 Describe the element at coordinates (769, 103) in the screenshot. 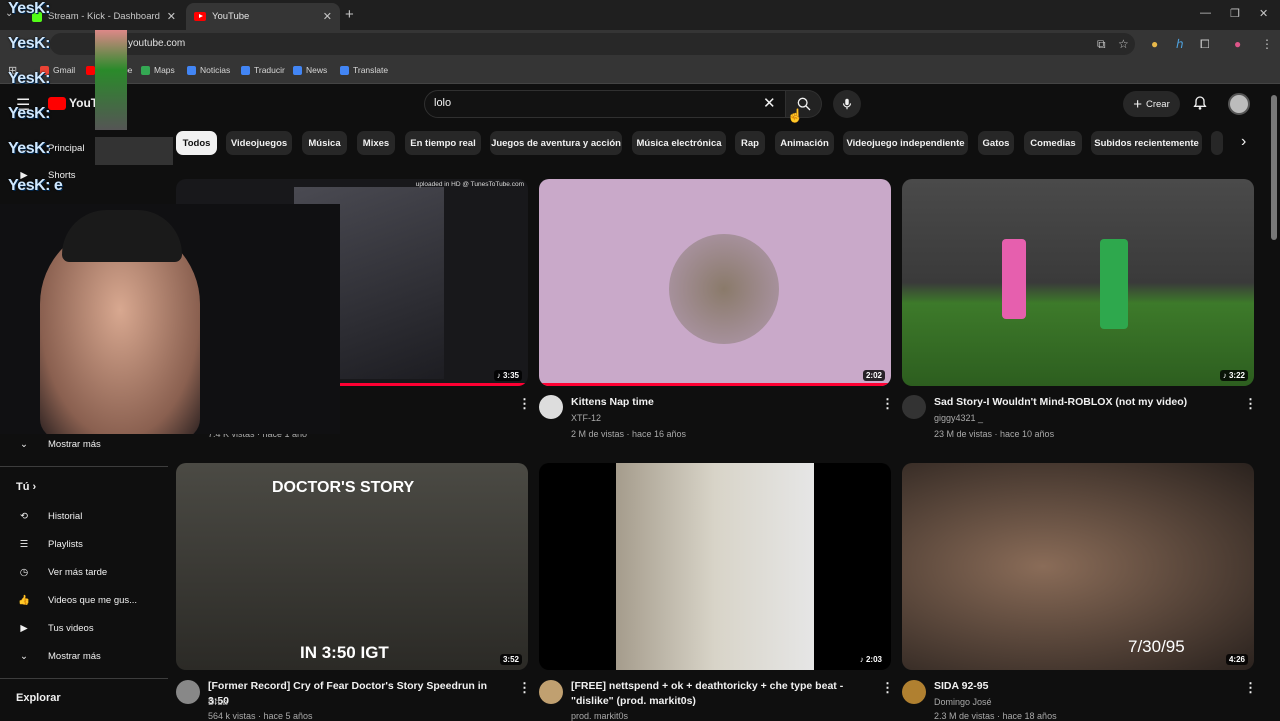

I see `clear-search-icon: ✕` at that location.